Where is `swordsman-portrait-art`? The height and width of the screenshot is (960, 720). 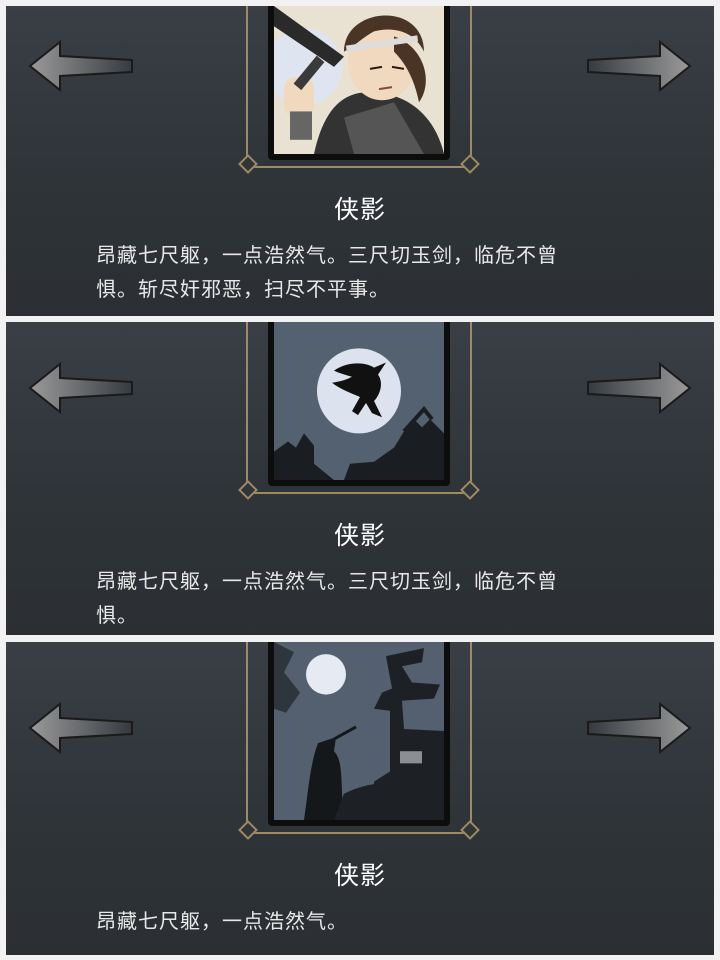
swordsman-portrait-art is located at coordinates (359, 80).